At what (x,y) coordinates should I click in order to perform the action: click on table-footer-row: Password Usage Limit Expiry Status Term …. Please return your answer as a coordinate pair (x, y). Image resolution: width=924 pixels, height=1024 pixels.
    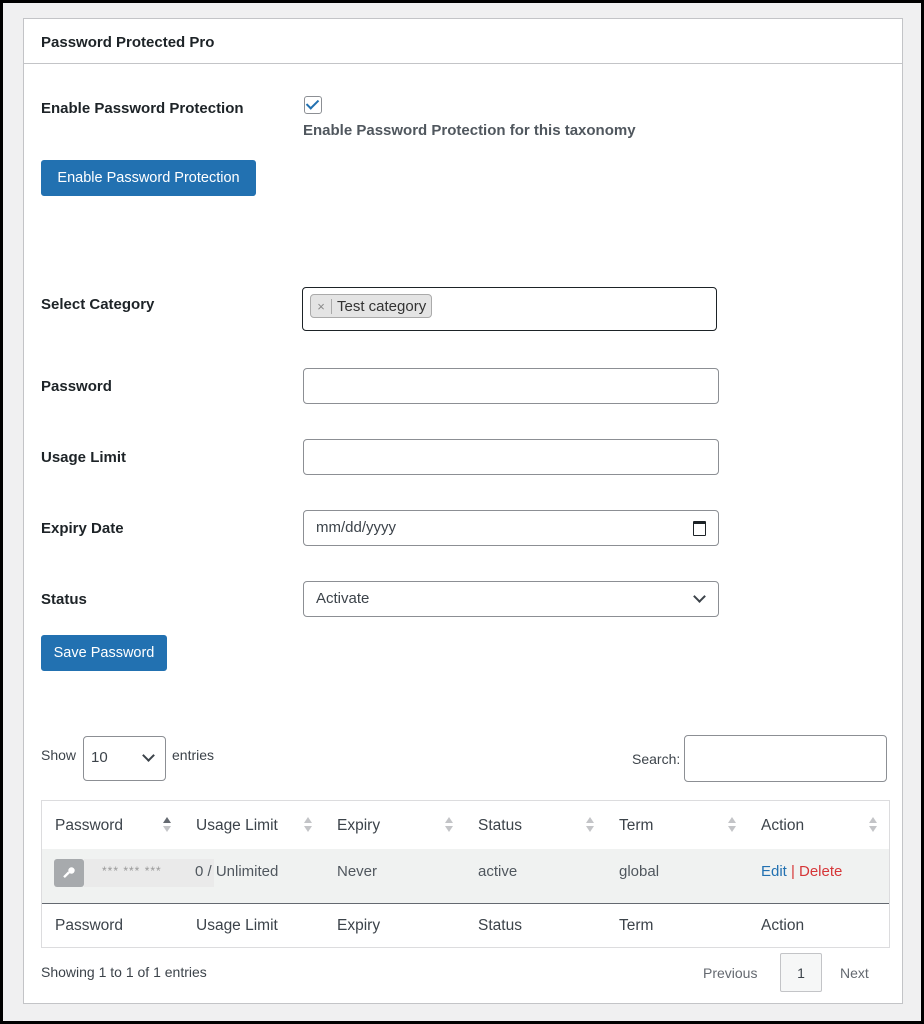
    Looking at the image, I should click on (465, 925).